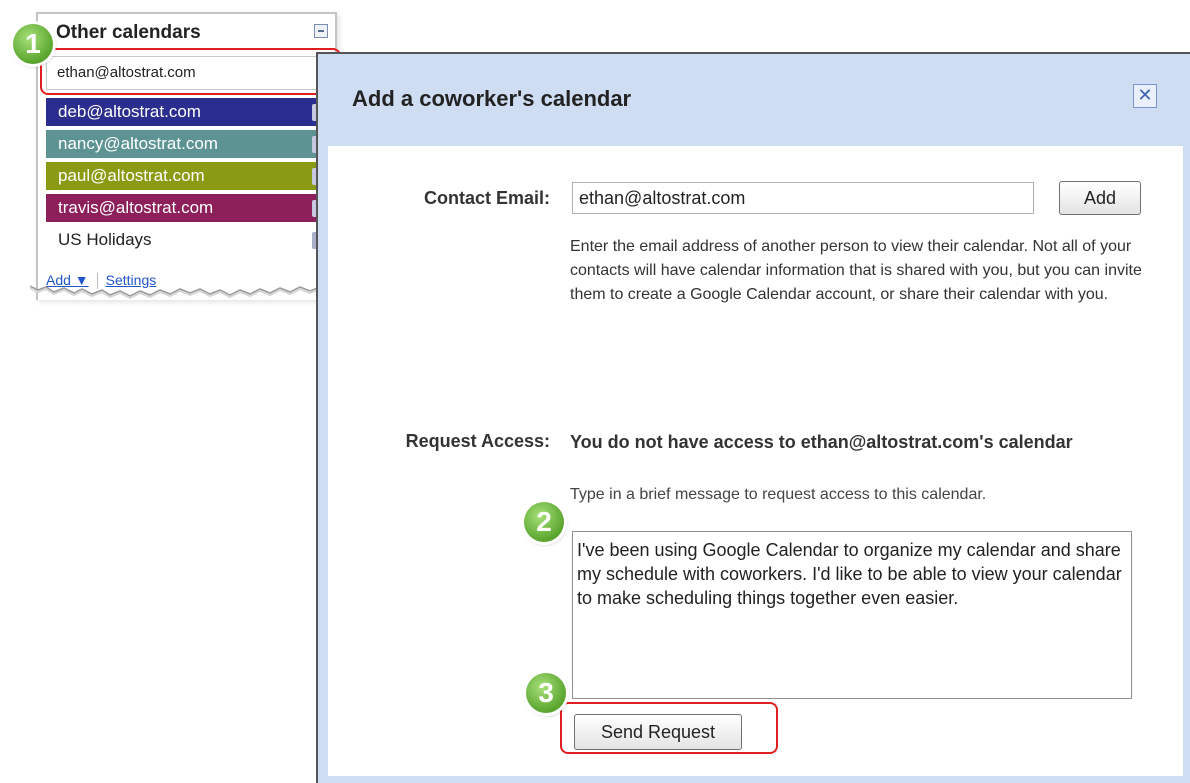 This screenshot has height=783, width=1190. Describe the element at coordinates (321, 31) in the screenshot. I see `collapse-icon` at that location.